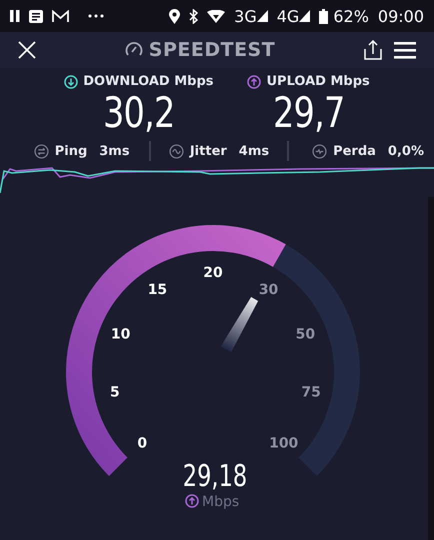 The width and height of the screenshot is (434, 540). What do you see at coordinates (215, 476) in the screenshot?
I see `speed-reading: 29,18` at bounding box center [215, 476].